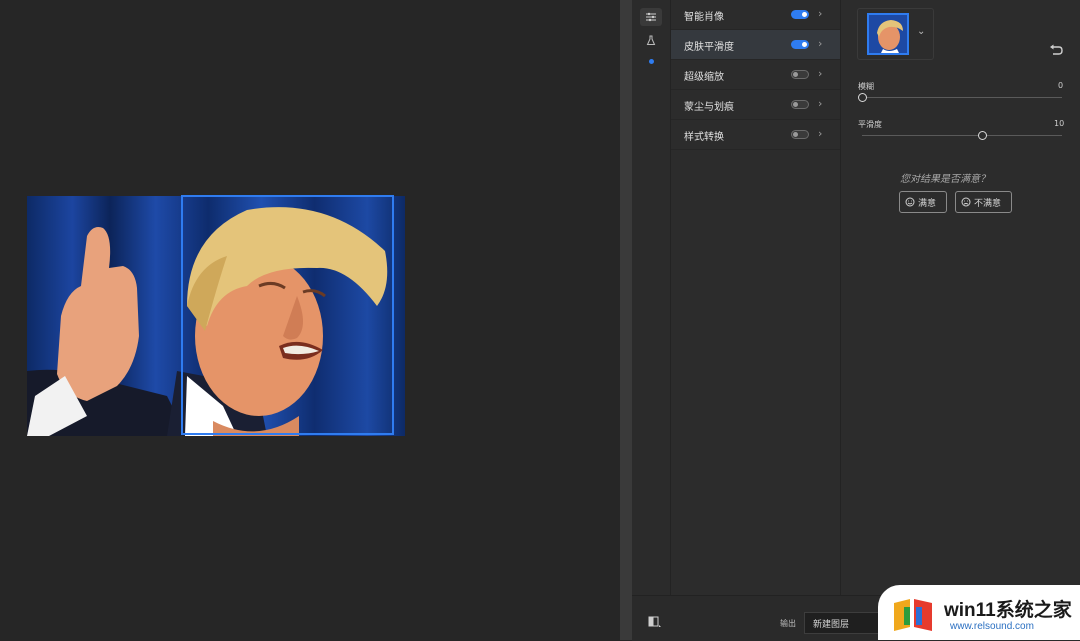  What do you see at coordinates (870, 124) in the screenshot?
I see `slider-label-smoothness: 平滑度` at bounding box center [870, 124].